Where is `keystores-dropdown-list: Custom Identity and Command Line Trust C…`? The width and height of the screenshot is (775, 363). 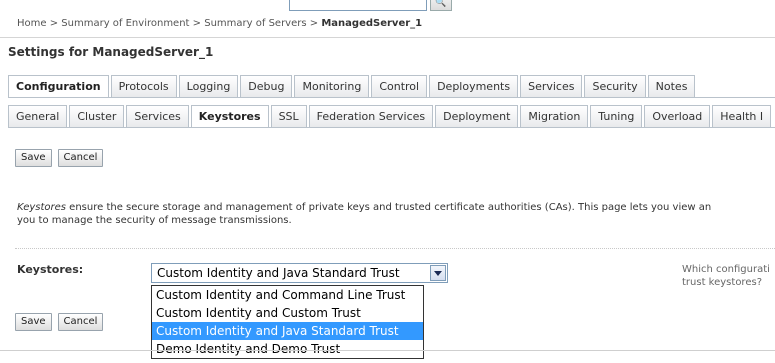 keystores-dropdown-list: Custom Identity and Command Line Trust C… is located at coordinates (287, 322).